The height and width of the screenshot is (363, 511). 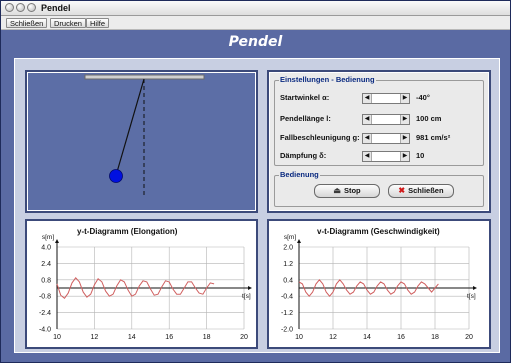 I want to click on stop-icon: ⏏, so click(x=337, y=190).